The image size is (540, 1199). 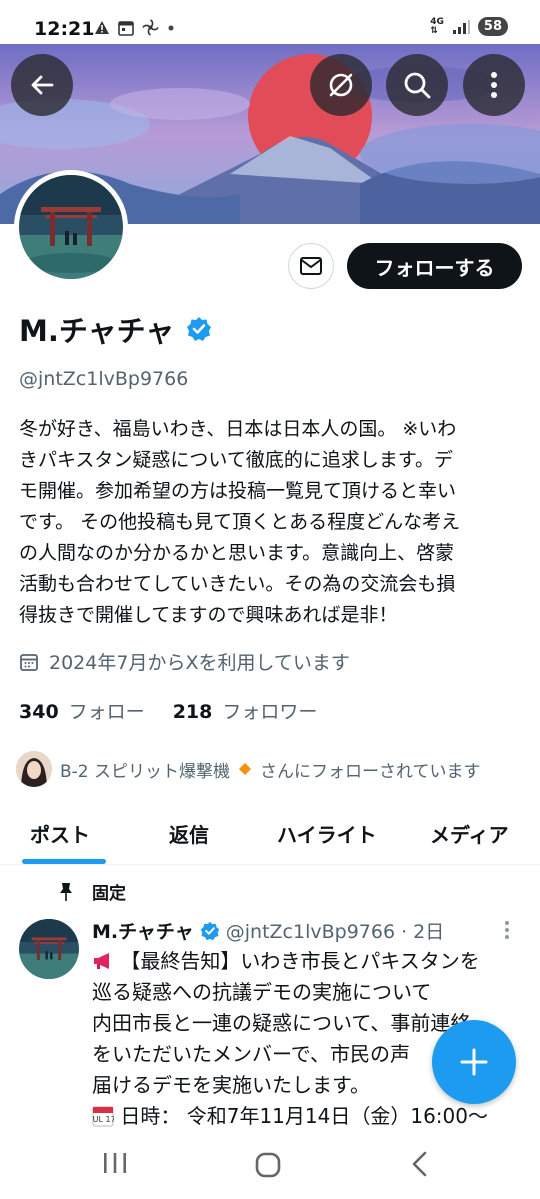 I want to click on more-options-button, so click(x=494, y=85).